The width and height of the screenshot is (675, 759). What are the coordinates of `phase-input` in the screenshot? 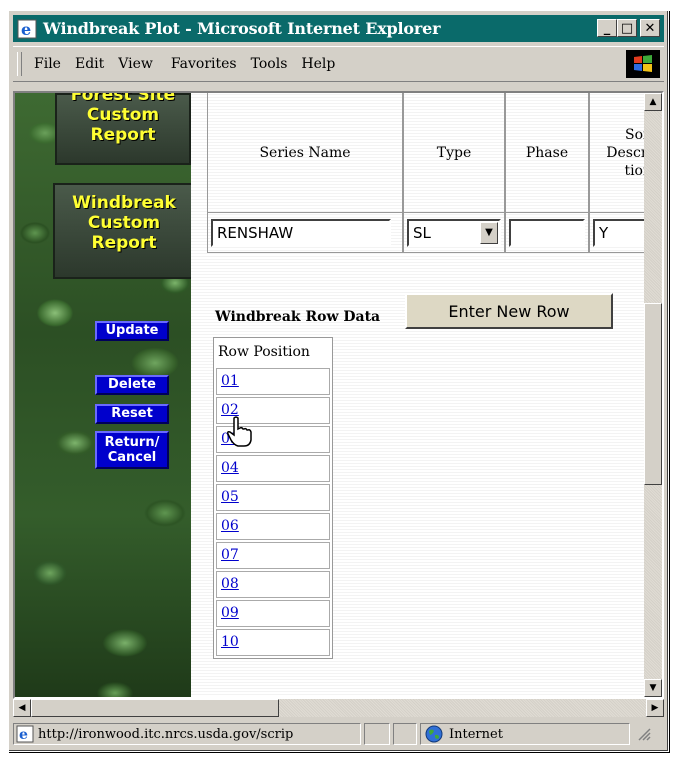 It's located at (547, 233).